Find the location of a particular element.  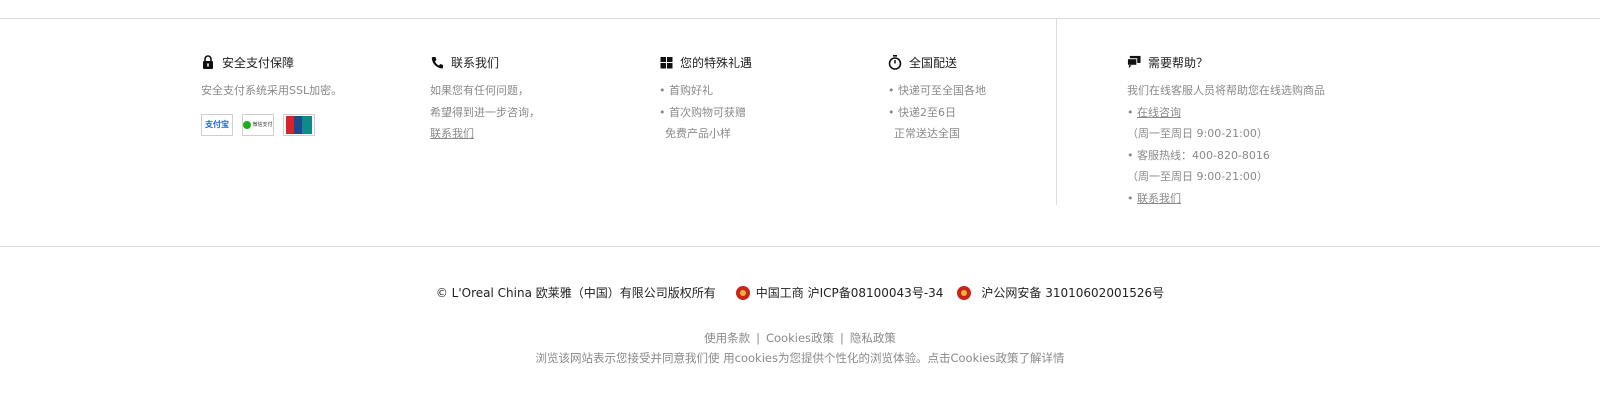

help-contact-row: • 联系我们 is located at coordinates (1154, 198).